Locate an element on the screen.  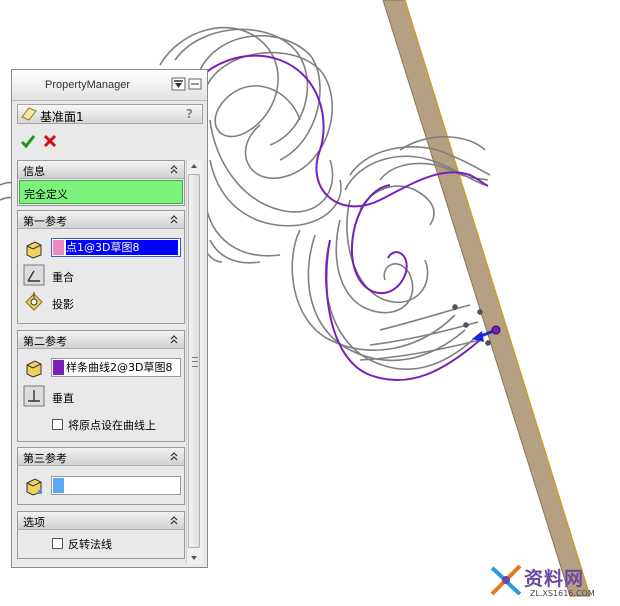
perpendicular-icon is located at coordinates (34, 396).